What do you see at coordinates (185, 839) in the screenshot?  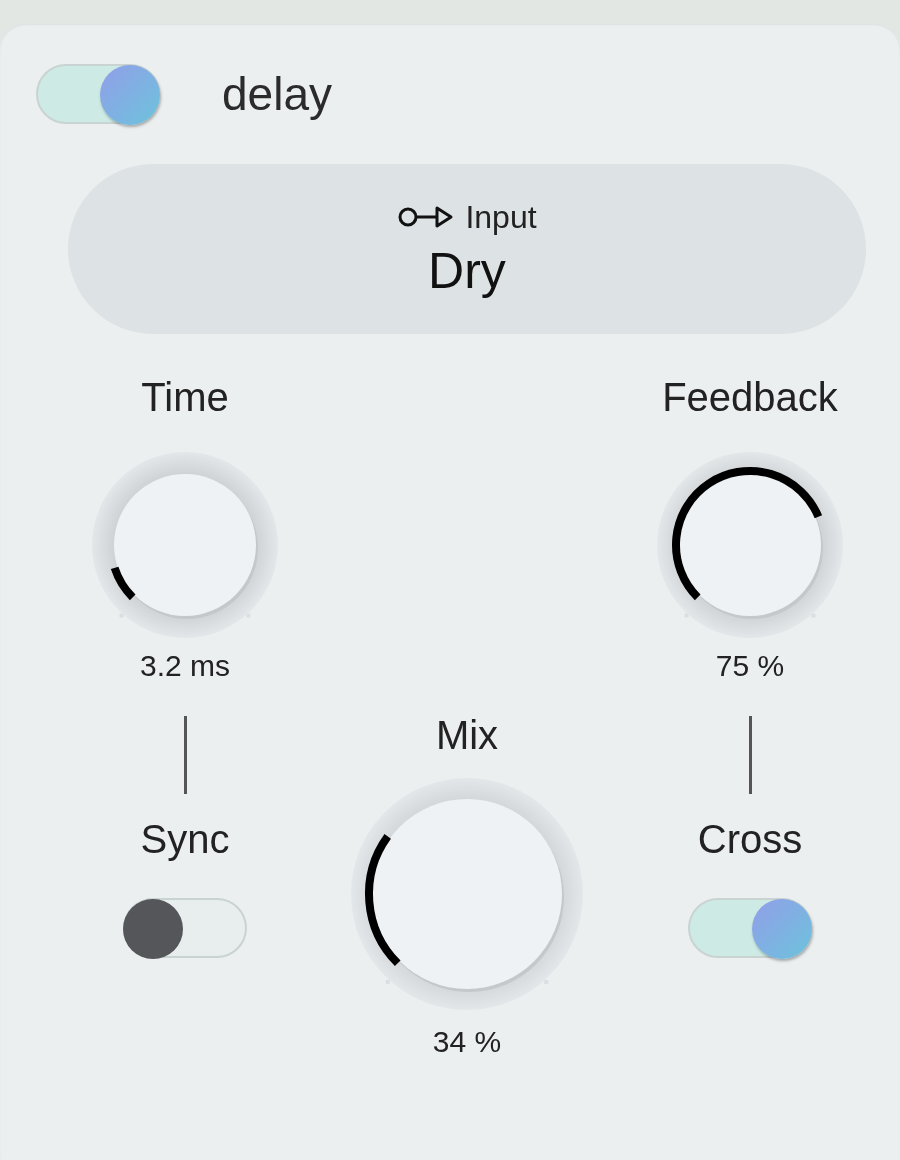 I see `switch-label: Sync` at bounding box center [185, 839].